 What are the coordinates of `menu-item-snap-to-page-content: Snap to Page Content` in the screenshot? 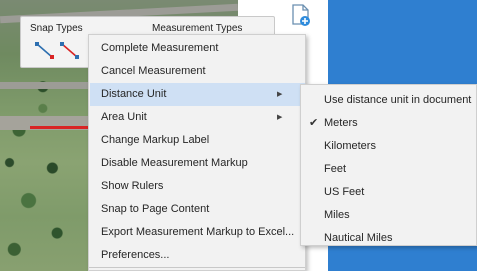 It's located at (197, 209).